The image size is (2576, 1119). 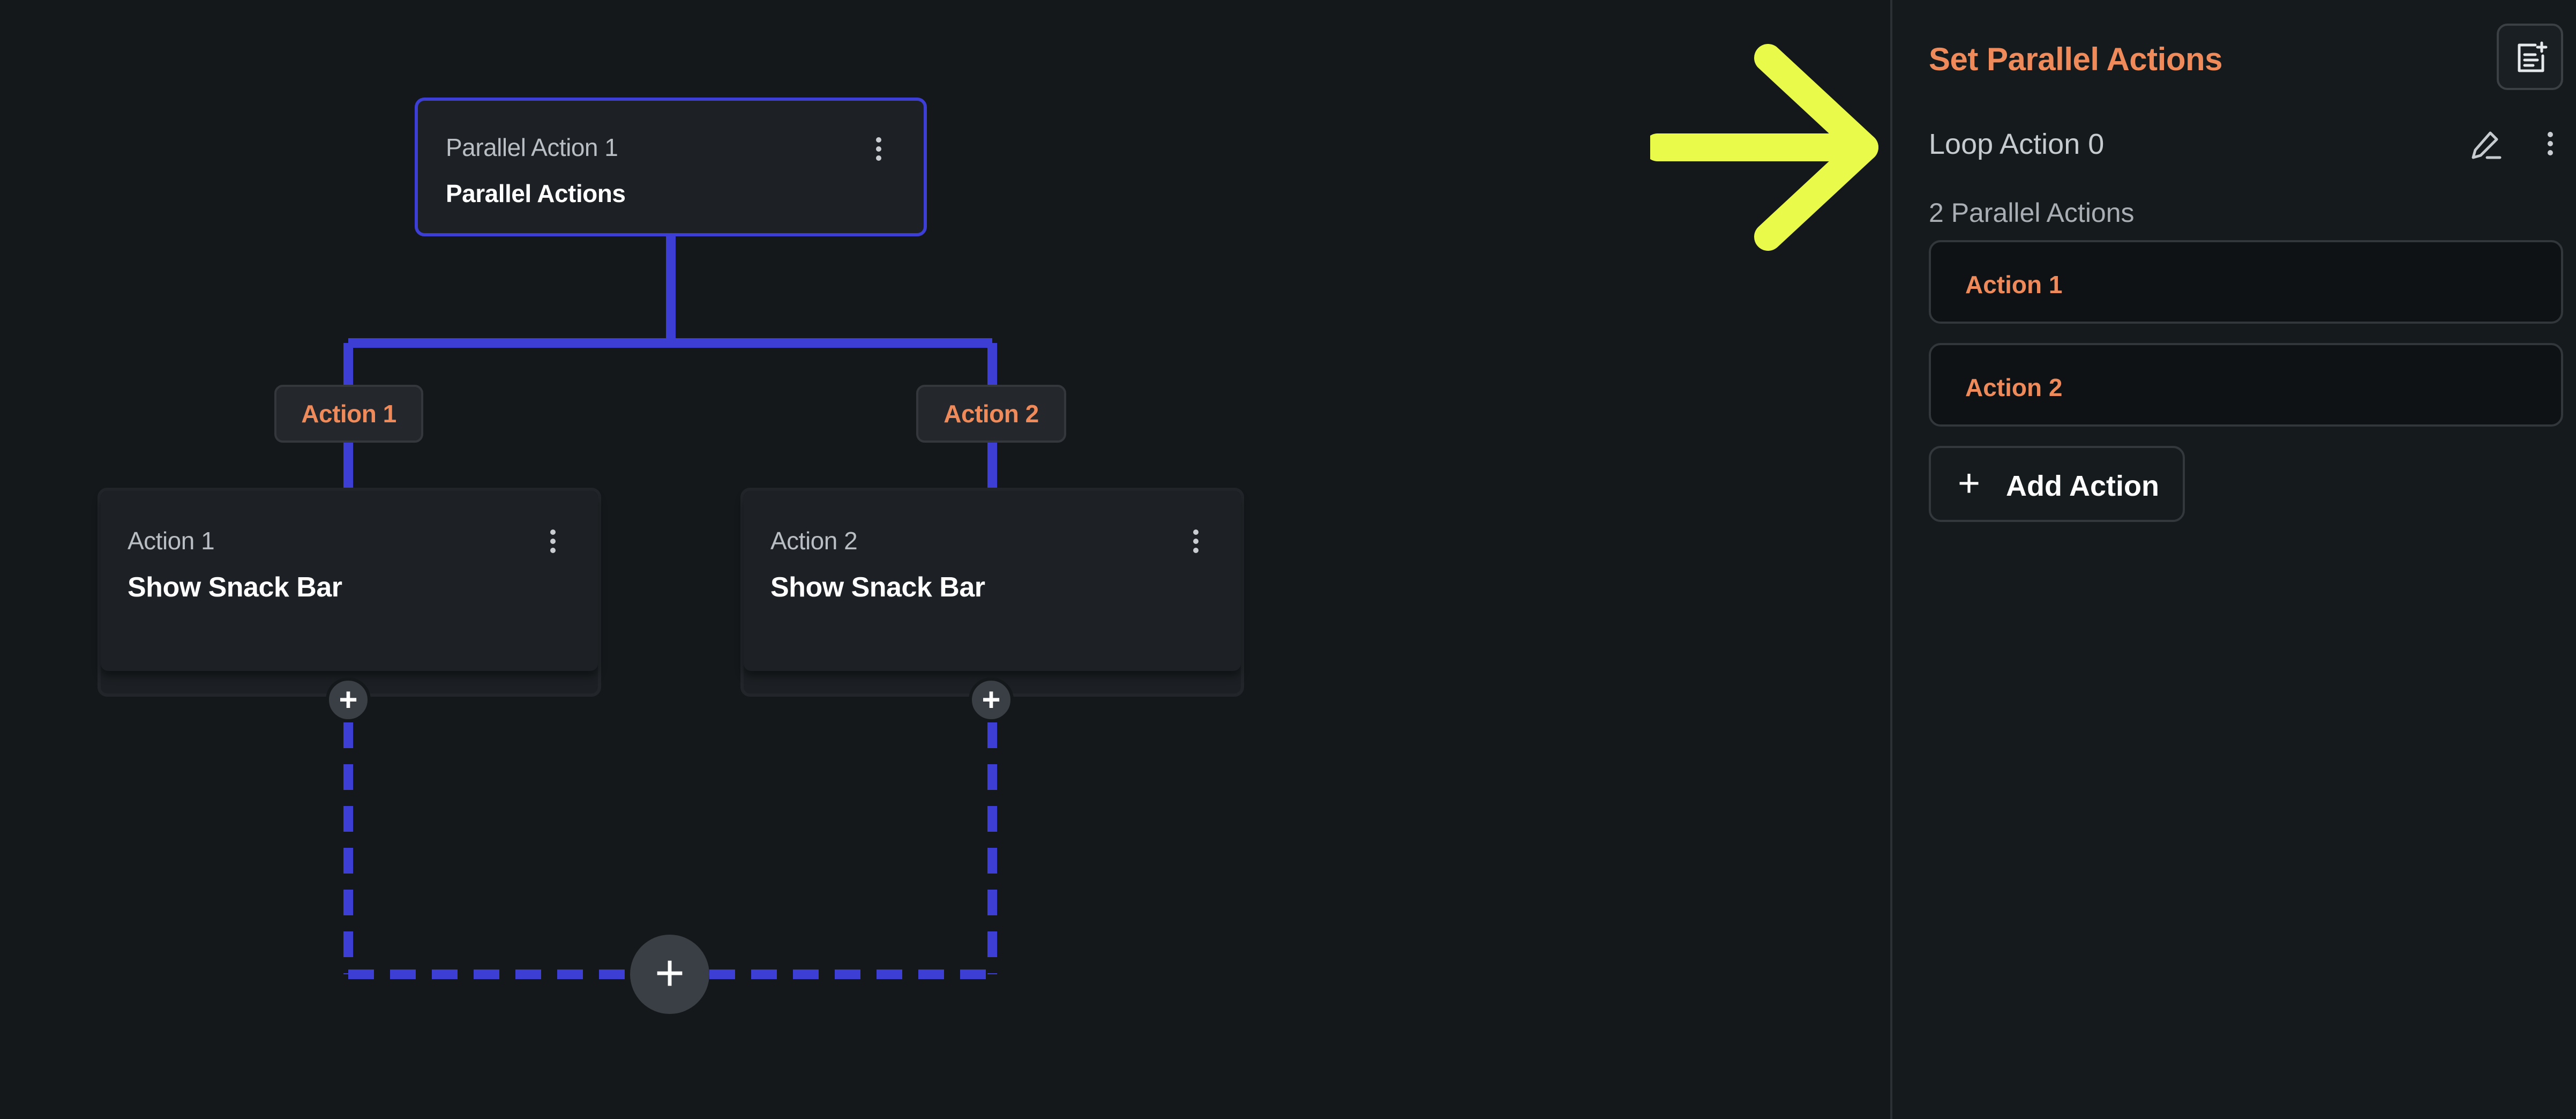 What do you see at coordinates (536, 193) in the screenshot?
I see `node-title: Parallel Actions` at bounding box center [536, 193].